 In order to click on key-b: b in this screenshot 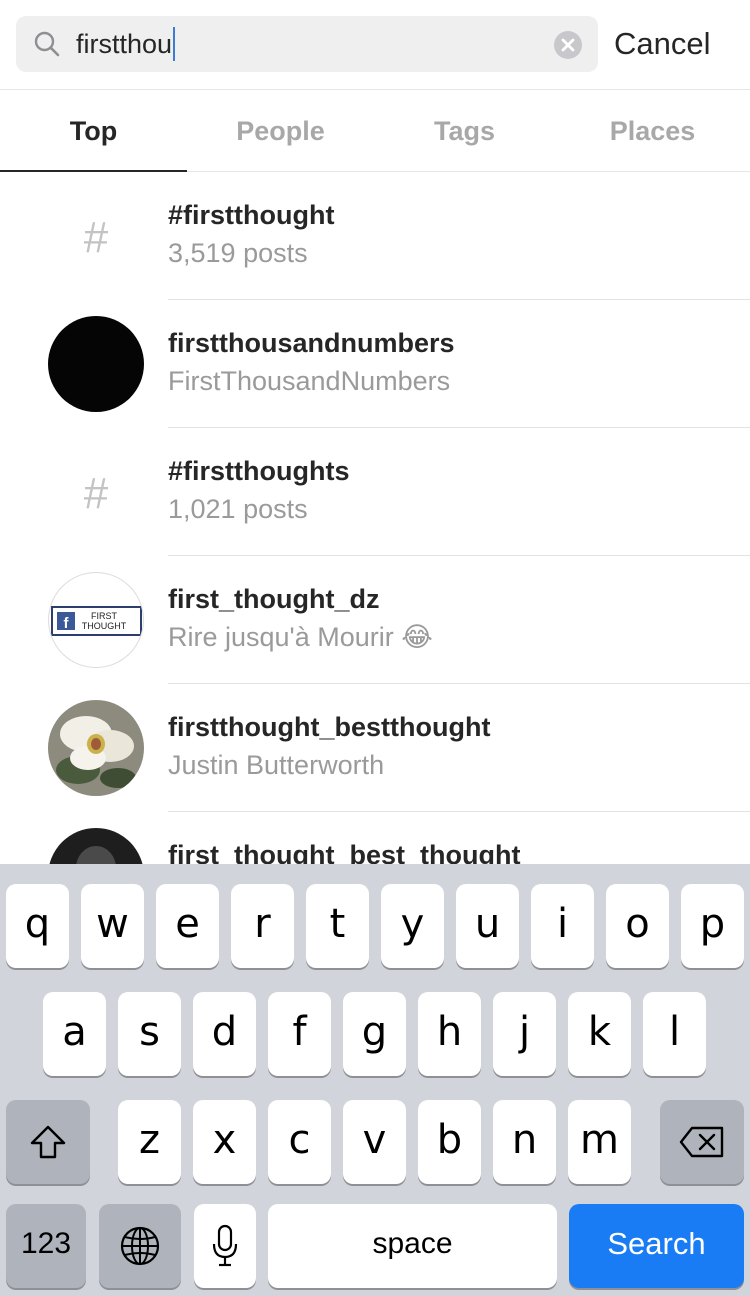, I will do `click(449, 1142)`.